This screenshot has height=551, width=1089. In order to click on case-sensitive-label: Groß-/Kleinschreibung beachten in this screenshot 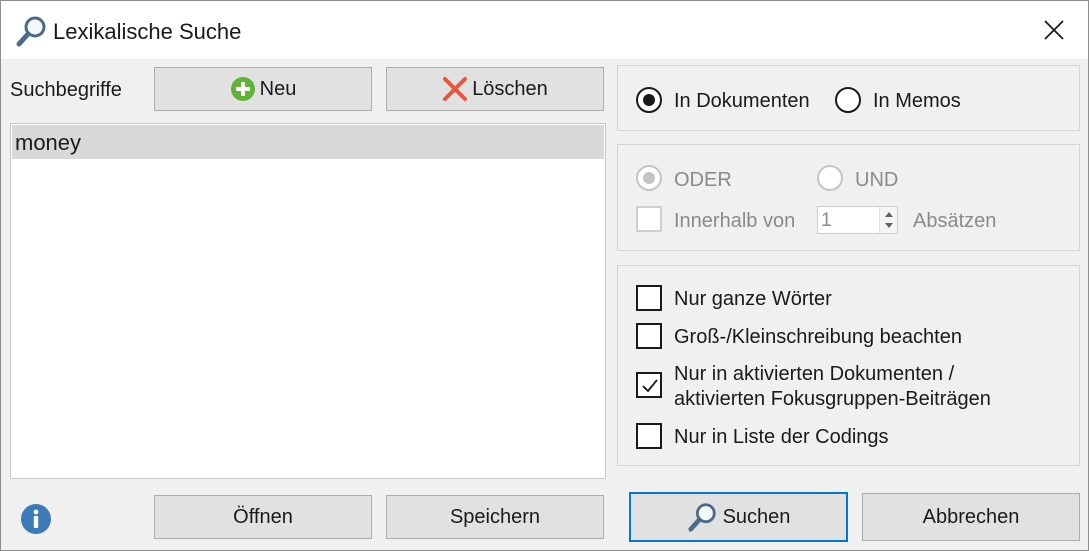, I will do `click(818, 337)`.